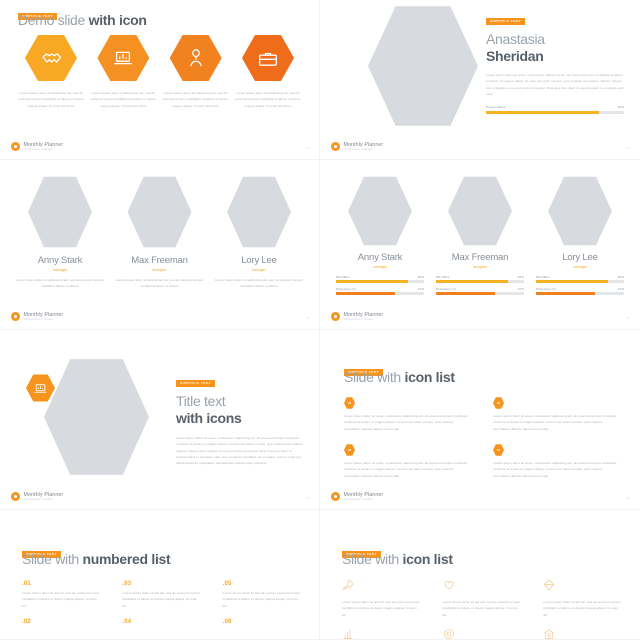 Image resolution: width=640 pixels, height=640 pixels. Describe the element at coordinates (209, 418) in the screenshot. I see `title-bold: with icons` at that location.